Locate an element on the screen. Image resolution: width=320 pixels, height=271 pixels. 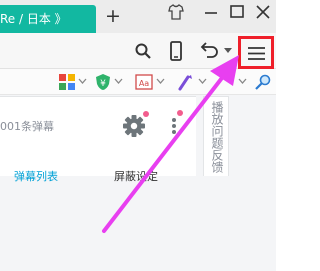
more-icon is located at coordinates (174, 126).